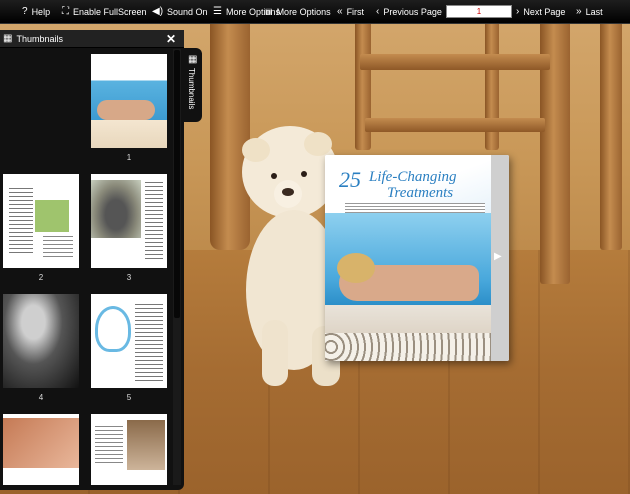  What do you see at coordinates (579, 11) in the screenshot?
I see `double-chevron-right-icon: »` at bounding box center [579, 11].